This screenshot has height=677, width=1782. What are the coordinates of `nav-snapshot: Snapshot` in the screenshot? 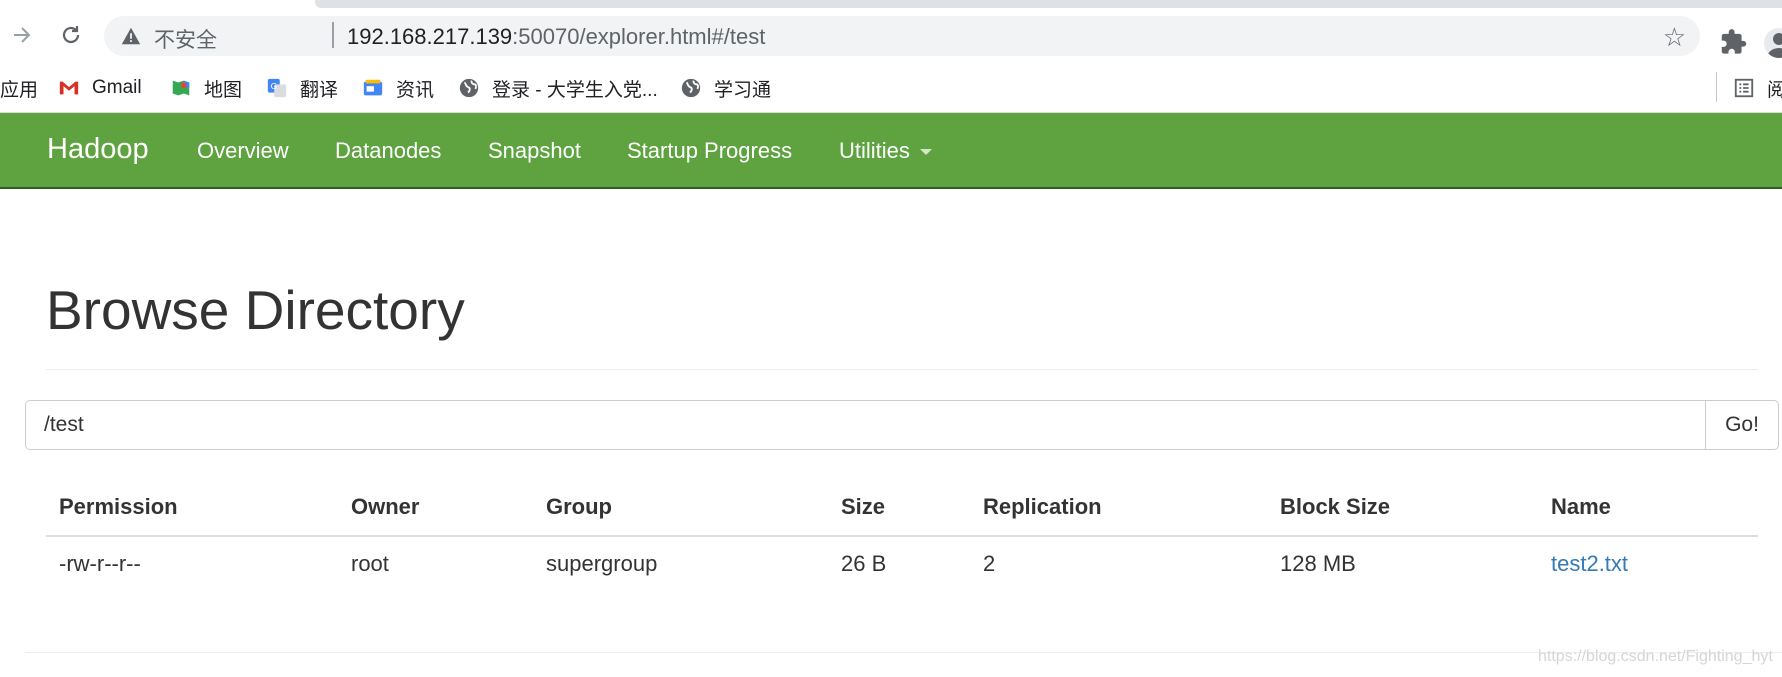 It's located at (534, 151).